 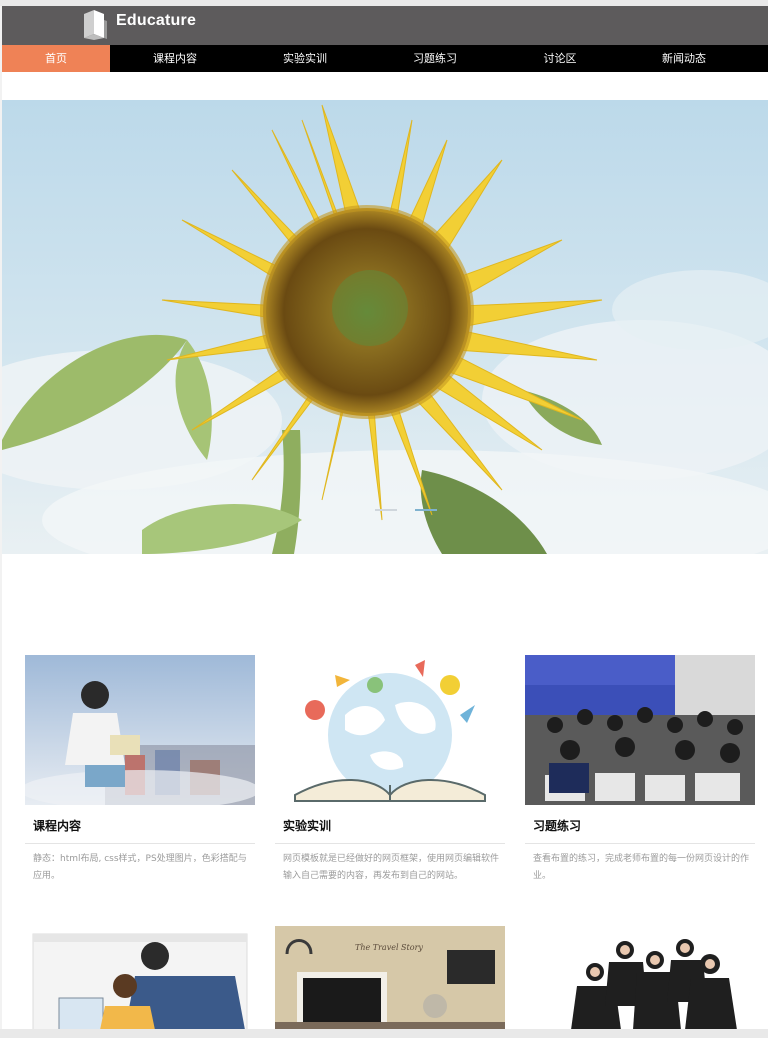 I want to click on horizontal-scrollbar, so click(x=384, y=1033).